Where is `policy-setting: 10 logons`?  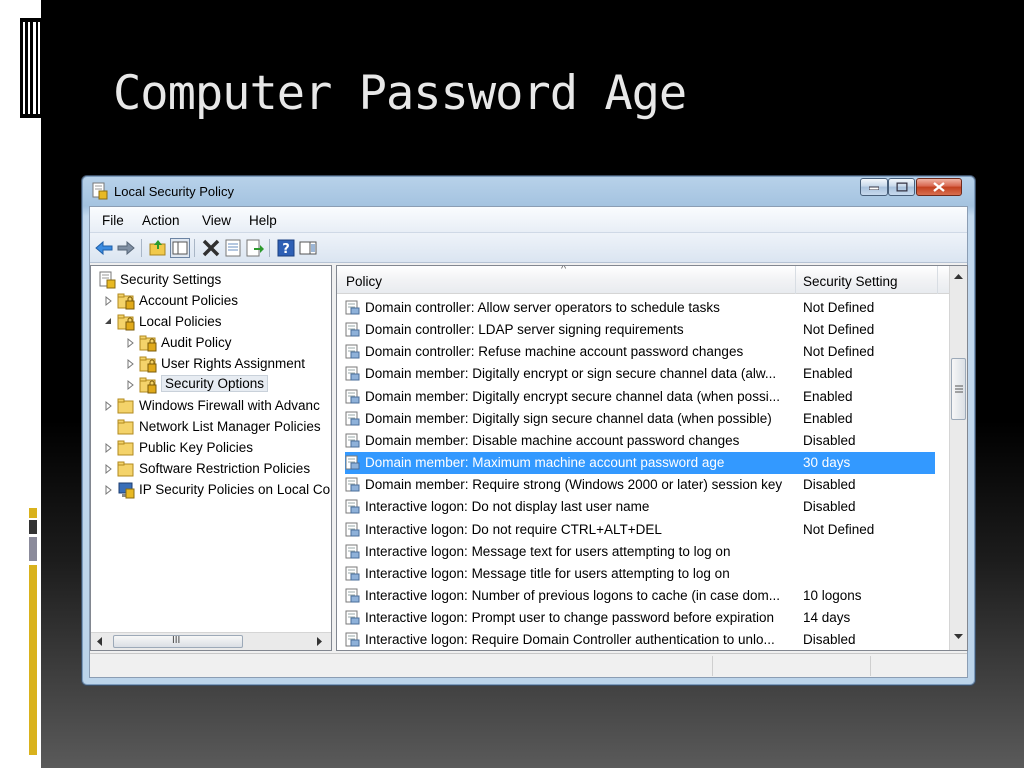 policy-setting: 10 logons is located at coordinates (832, 595).